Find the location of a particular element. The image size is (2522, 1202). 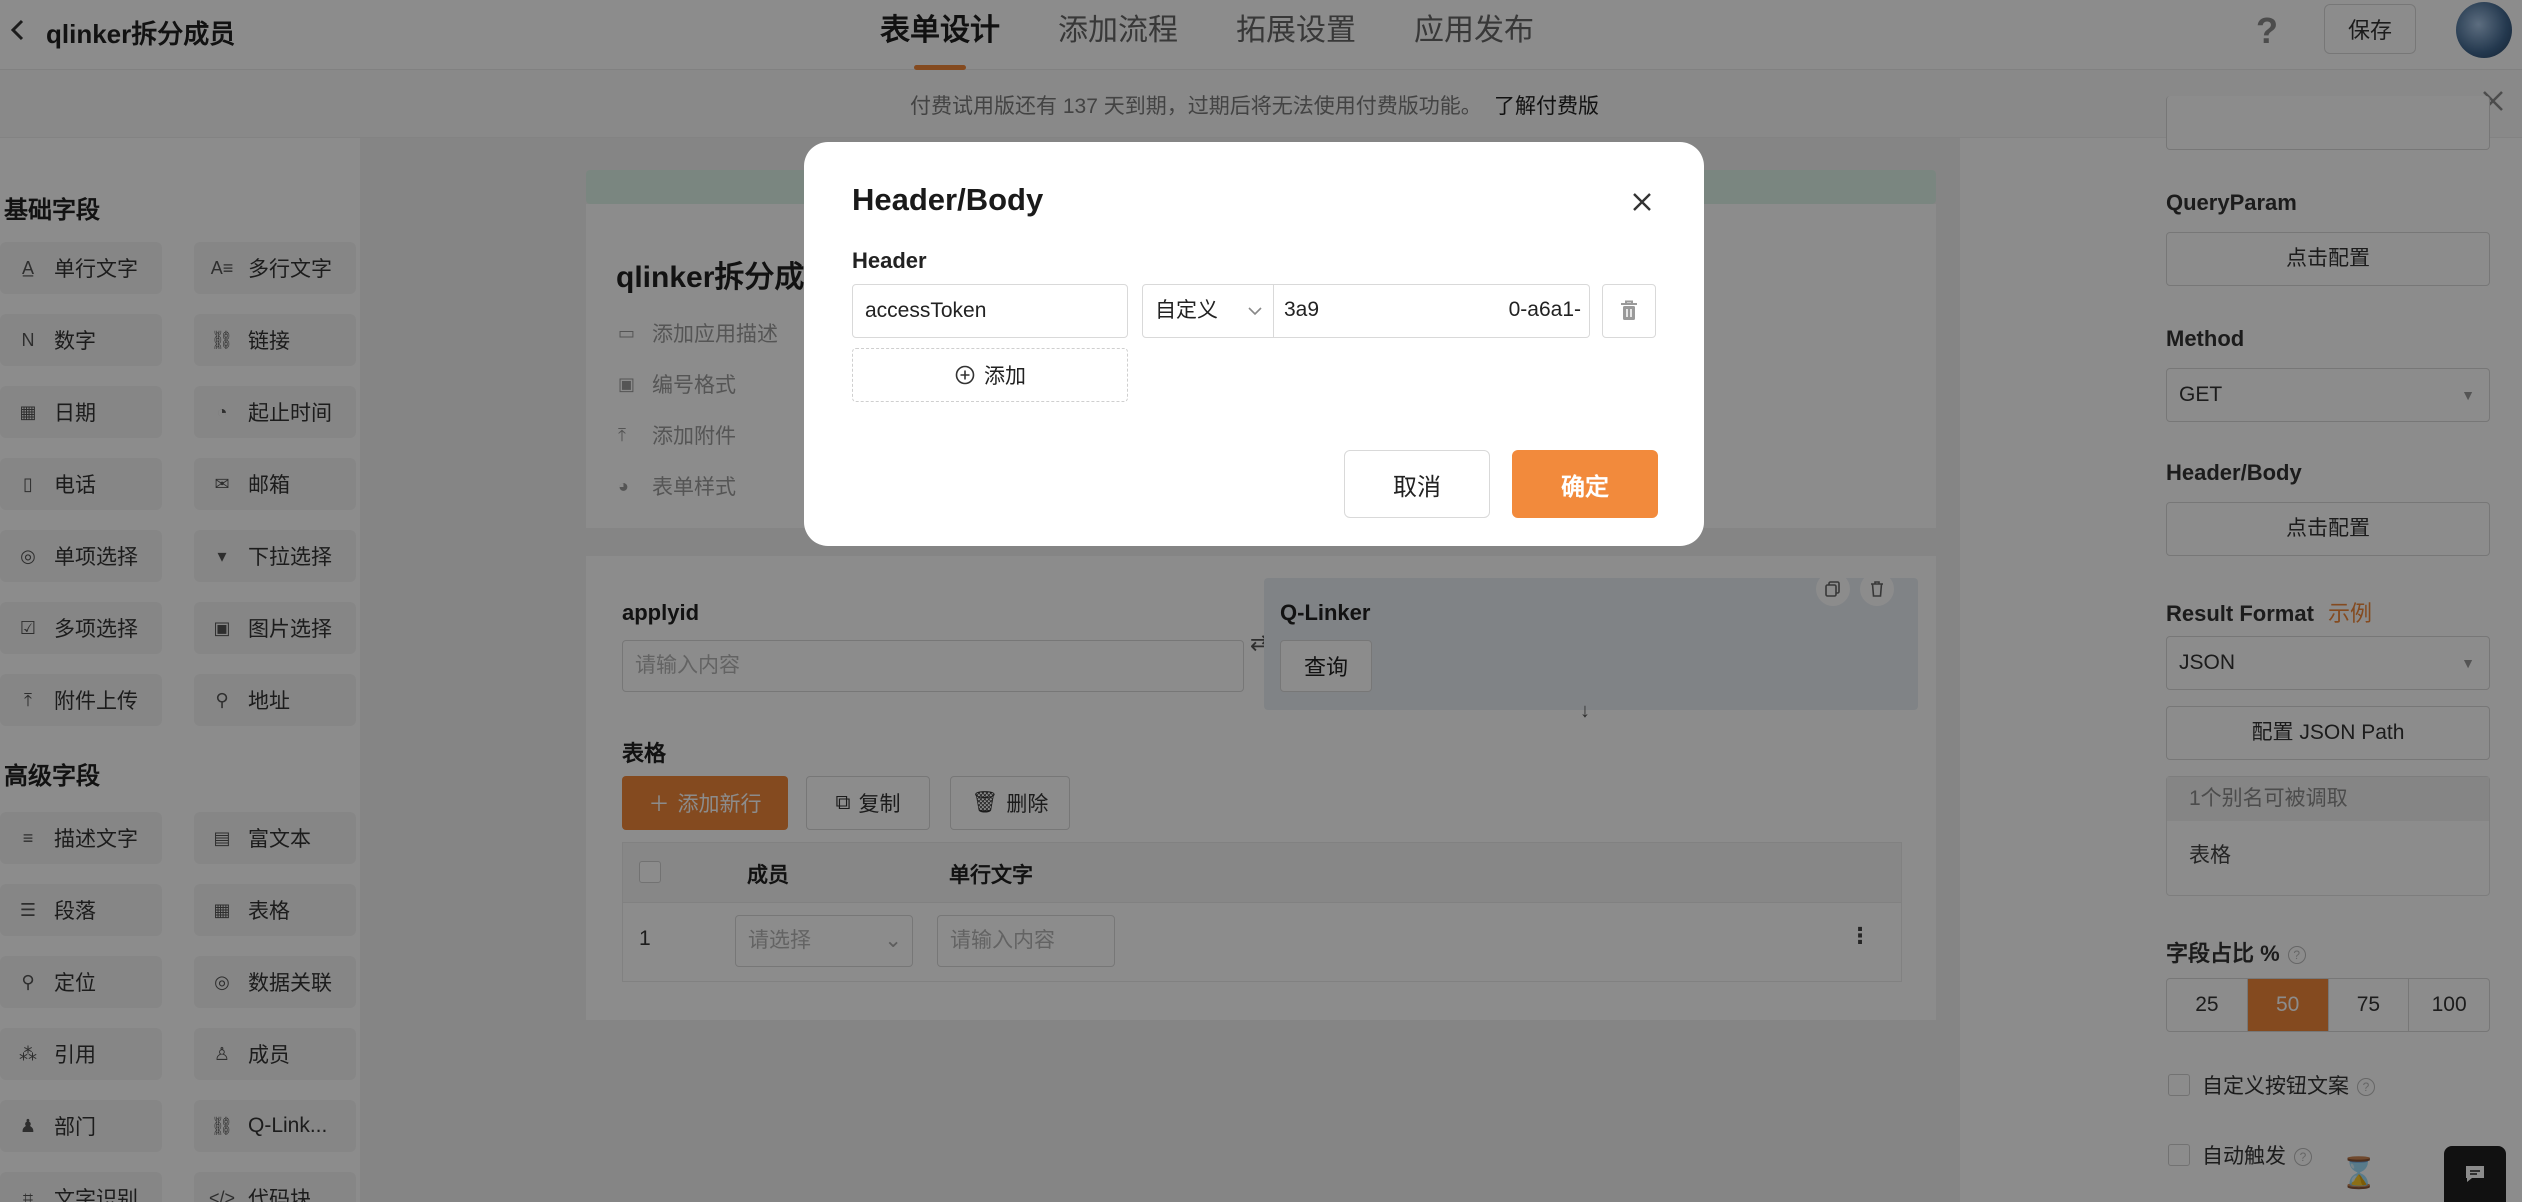

header-value-end: 0-a6a1- is located at coordinates (1544, 309).